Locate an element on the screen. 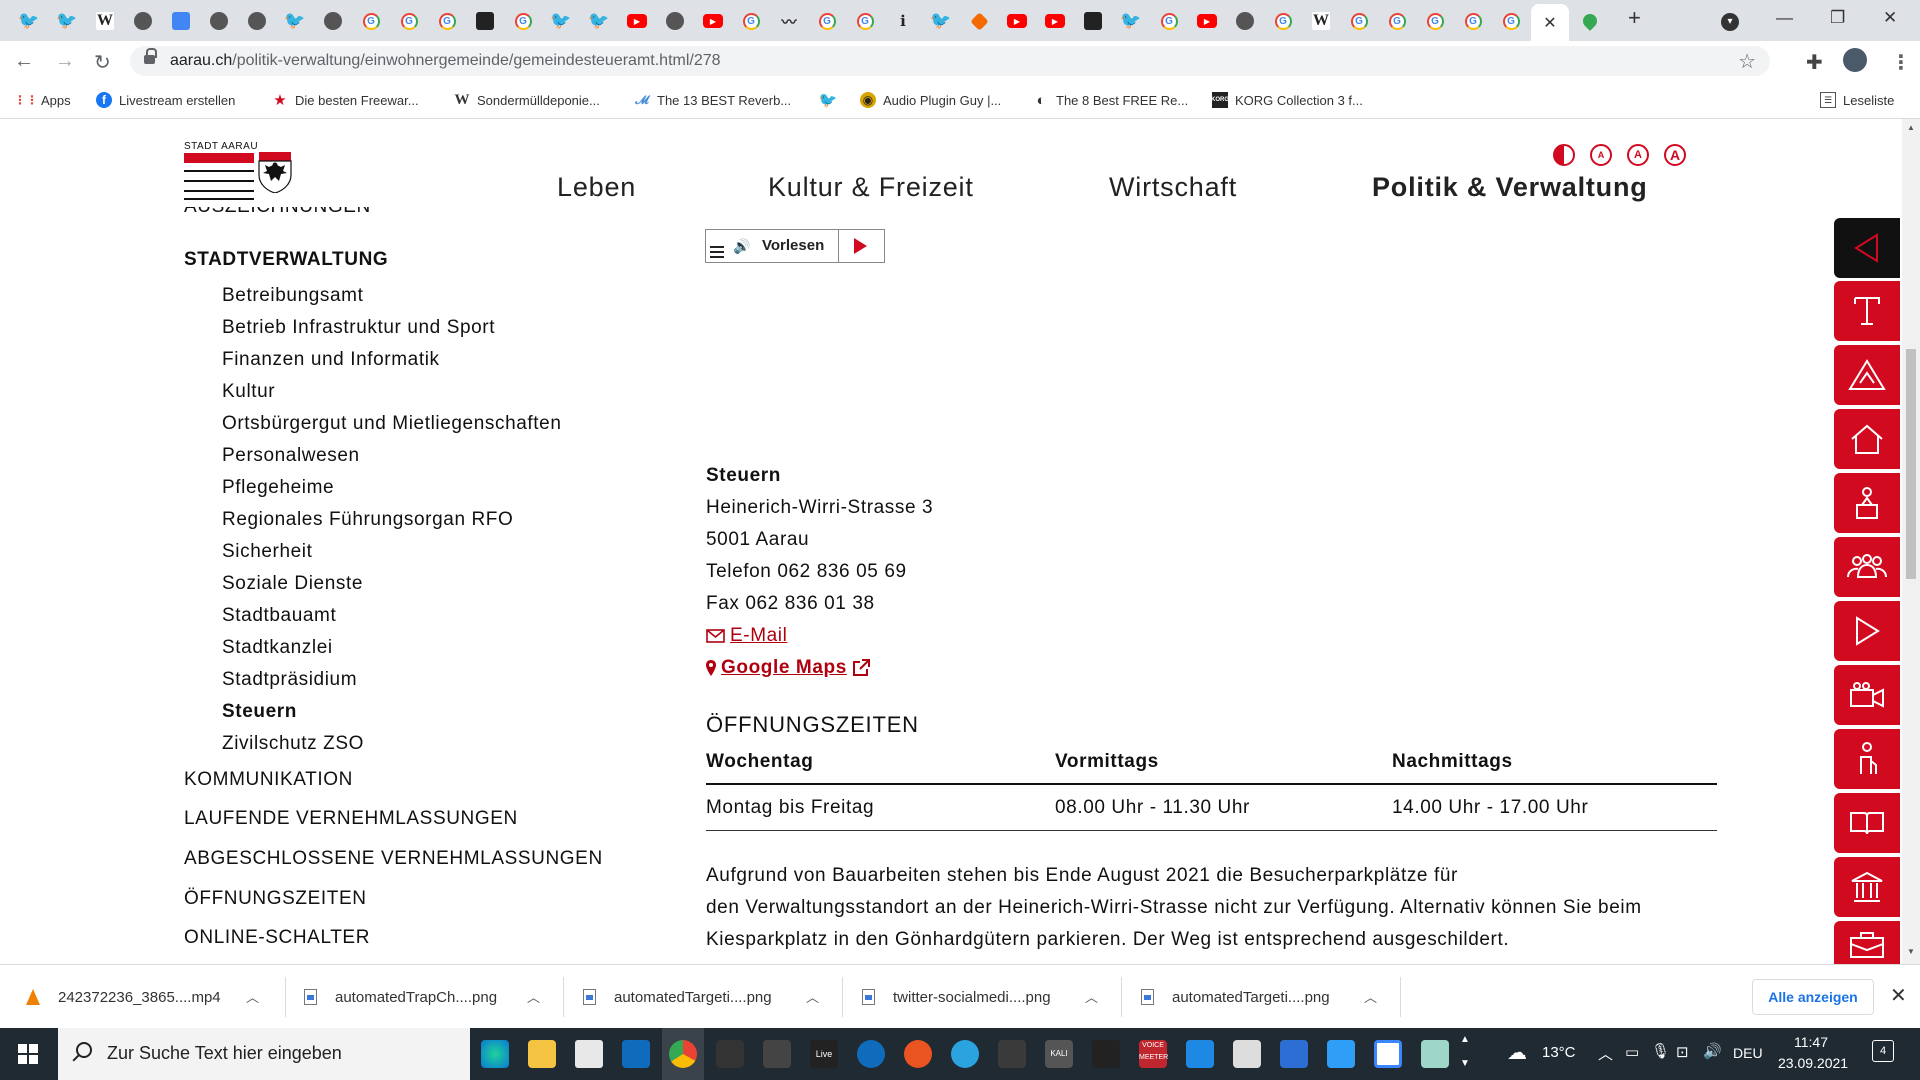 The height and width of the screenshot is (1080, 1920). taskbar-search: Zur Suche Text hier eingeben is located at coordinates (264, 1054).